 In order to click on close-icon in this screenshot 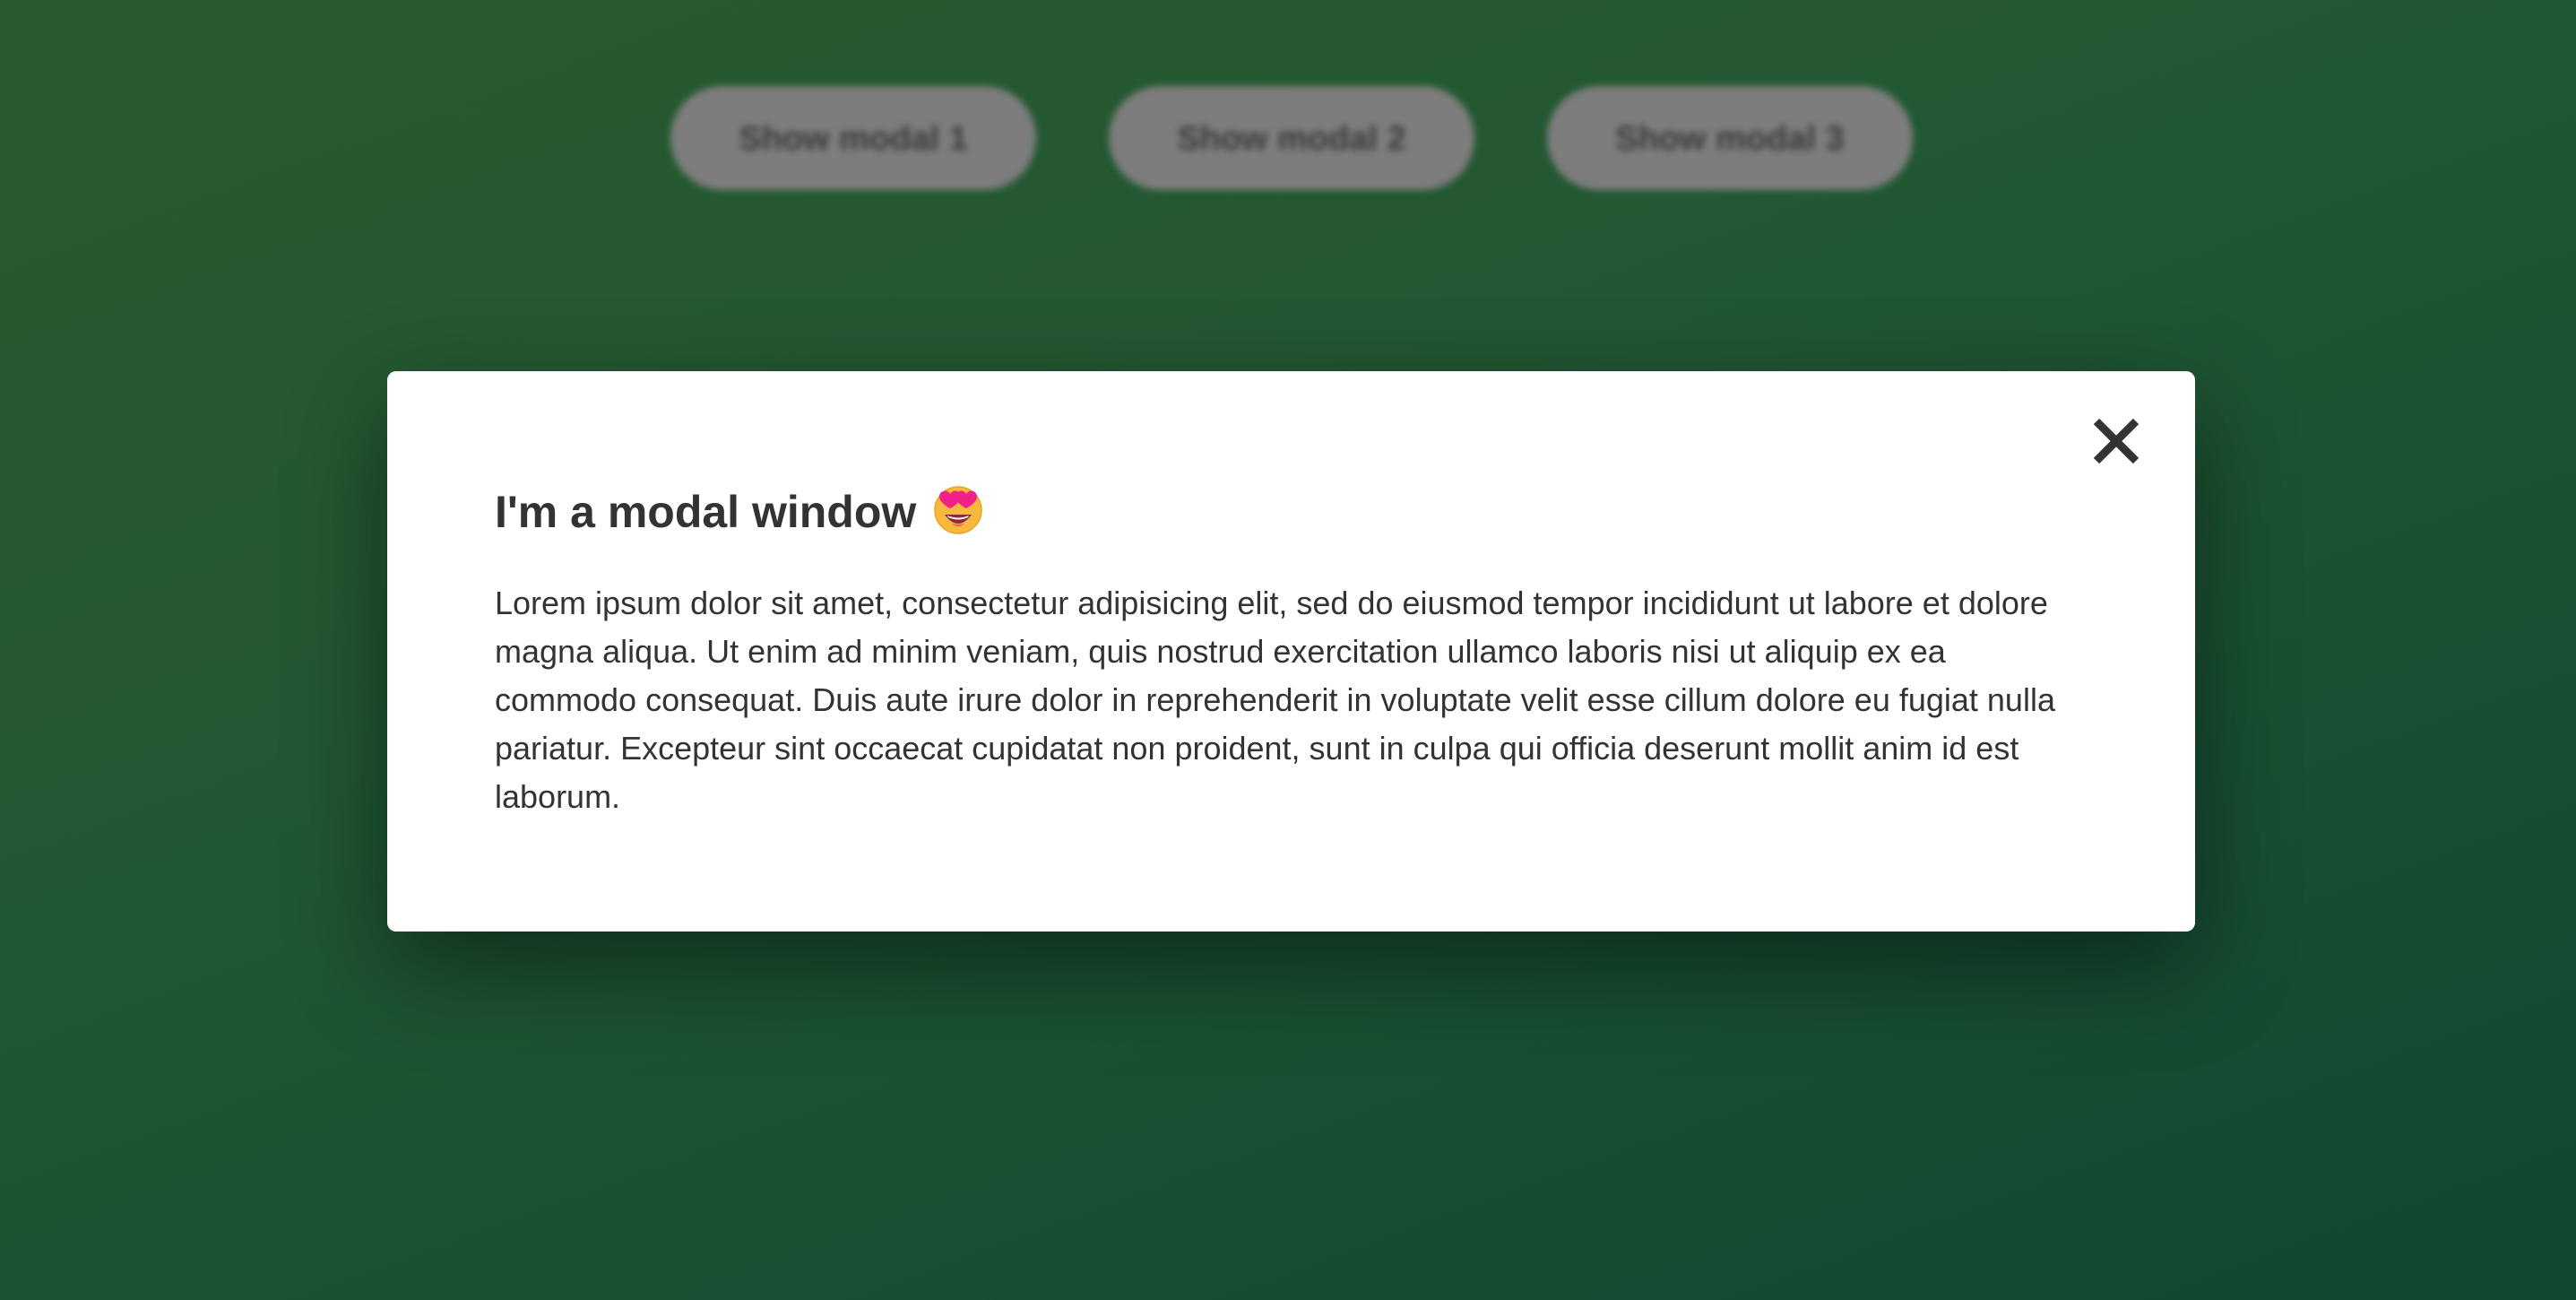, I will do `click(2116, 441)`.